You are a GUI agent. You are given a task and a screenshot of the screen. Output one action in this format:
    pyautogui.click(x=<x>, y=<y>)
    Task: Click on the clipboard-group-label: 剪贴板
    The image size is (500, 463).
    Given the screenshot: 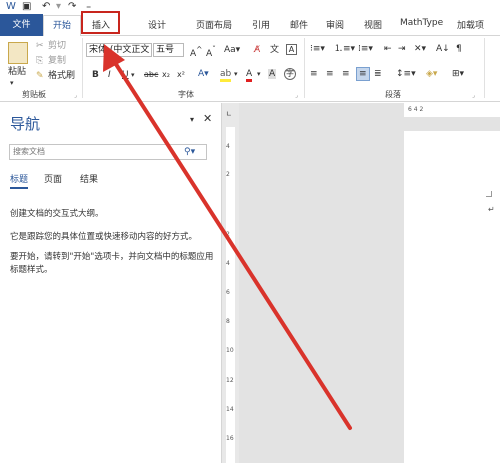 What is the action you would take?
    pyautogui.click(x=34, y=94)
    